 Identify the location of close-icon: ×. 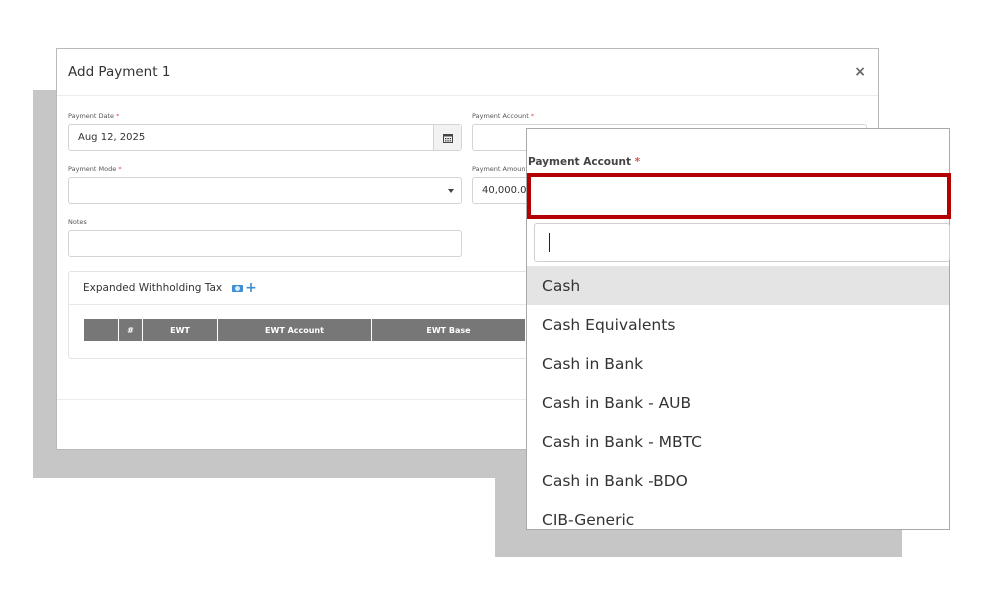
(860, 72).